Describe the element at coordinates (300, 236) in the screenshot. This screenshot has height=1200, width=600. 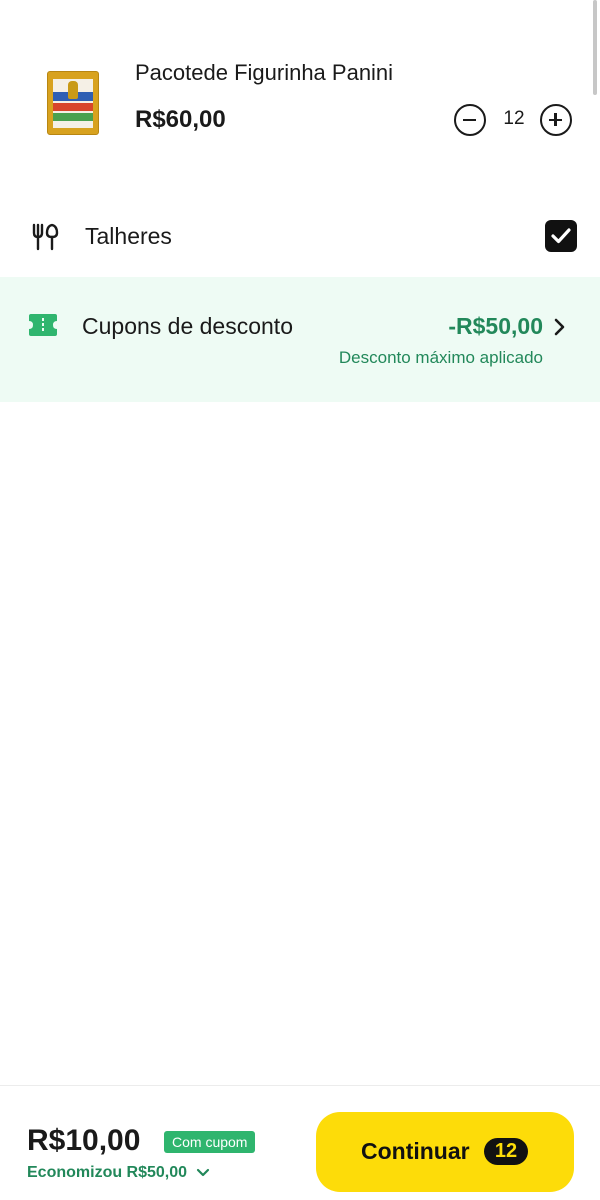
I see `cutlery-option: Talheres` at that location.